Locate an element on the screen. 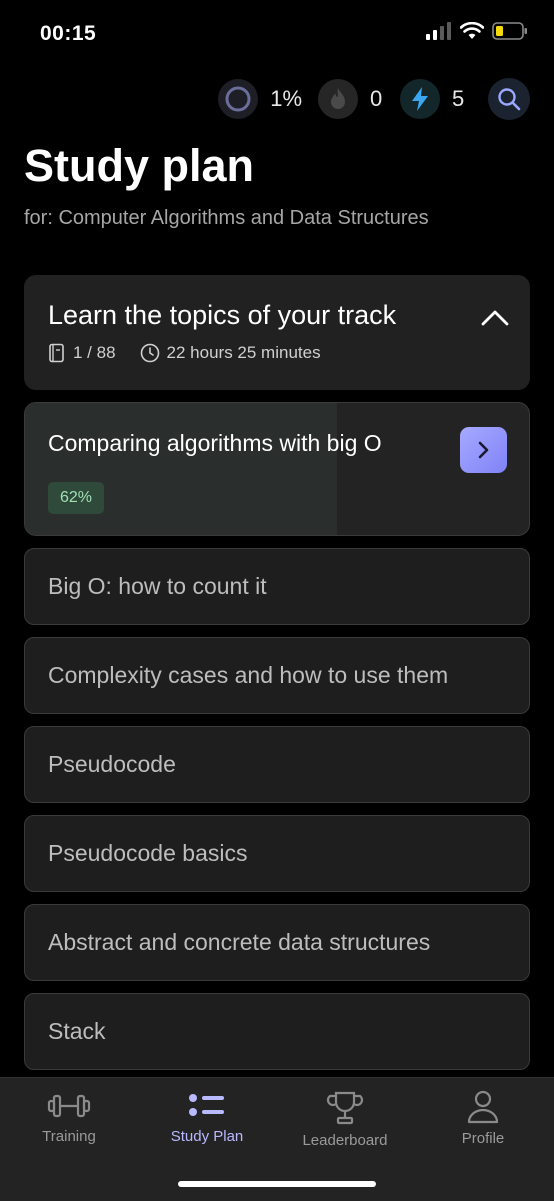 The image size is (554, 1201). page-title: Study plan is located at coordinates (139, 165).